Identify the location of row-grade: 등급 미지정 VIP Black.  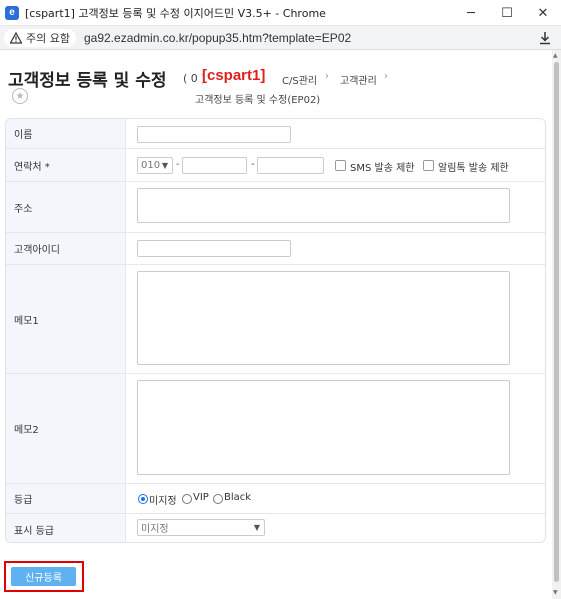
(275, 499).